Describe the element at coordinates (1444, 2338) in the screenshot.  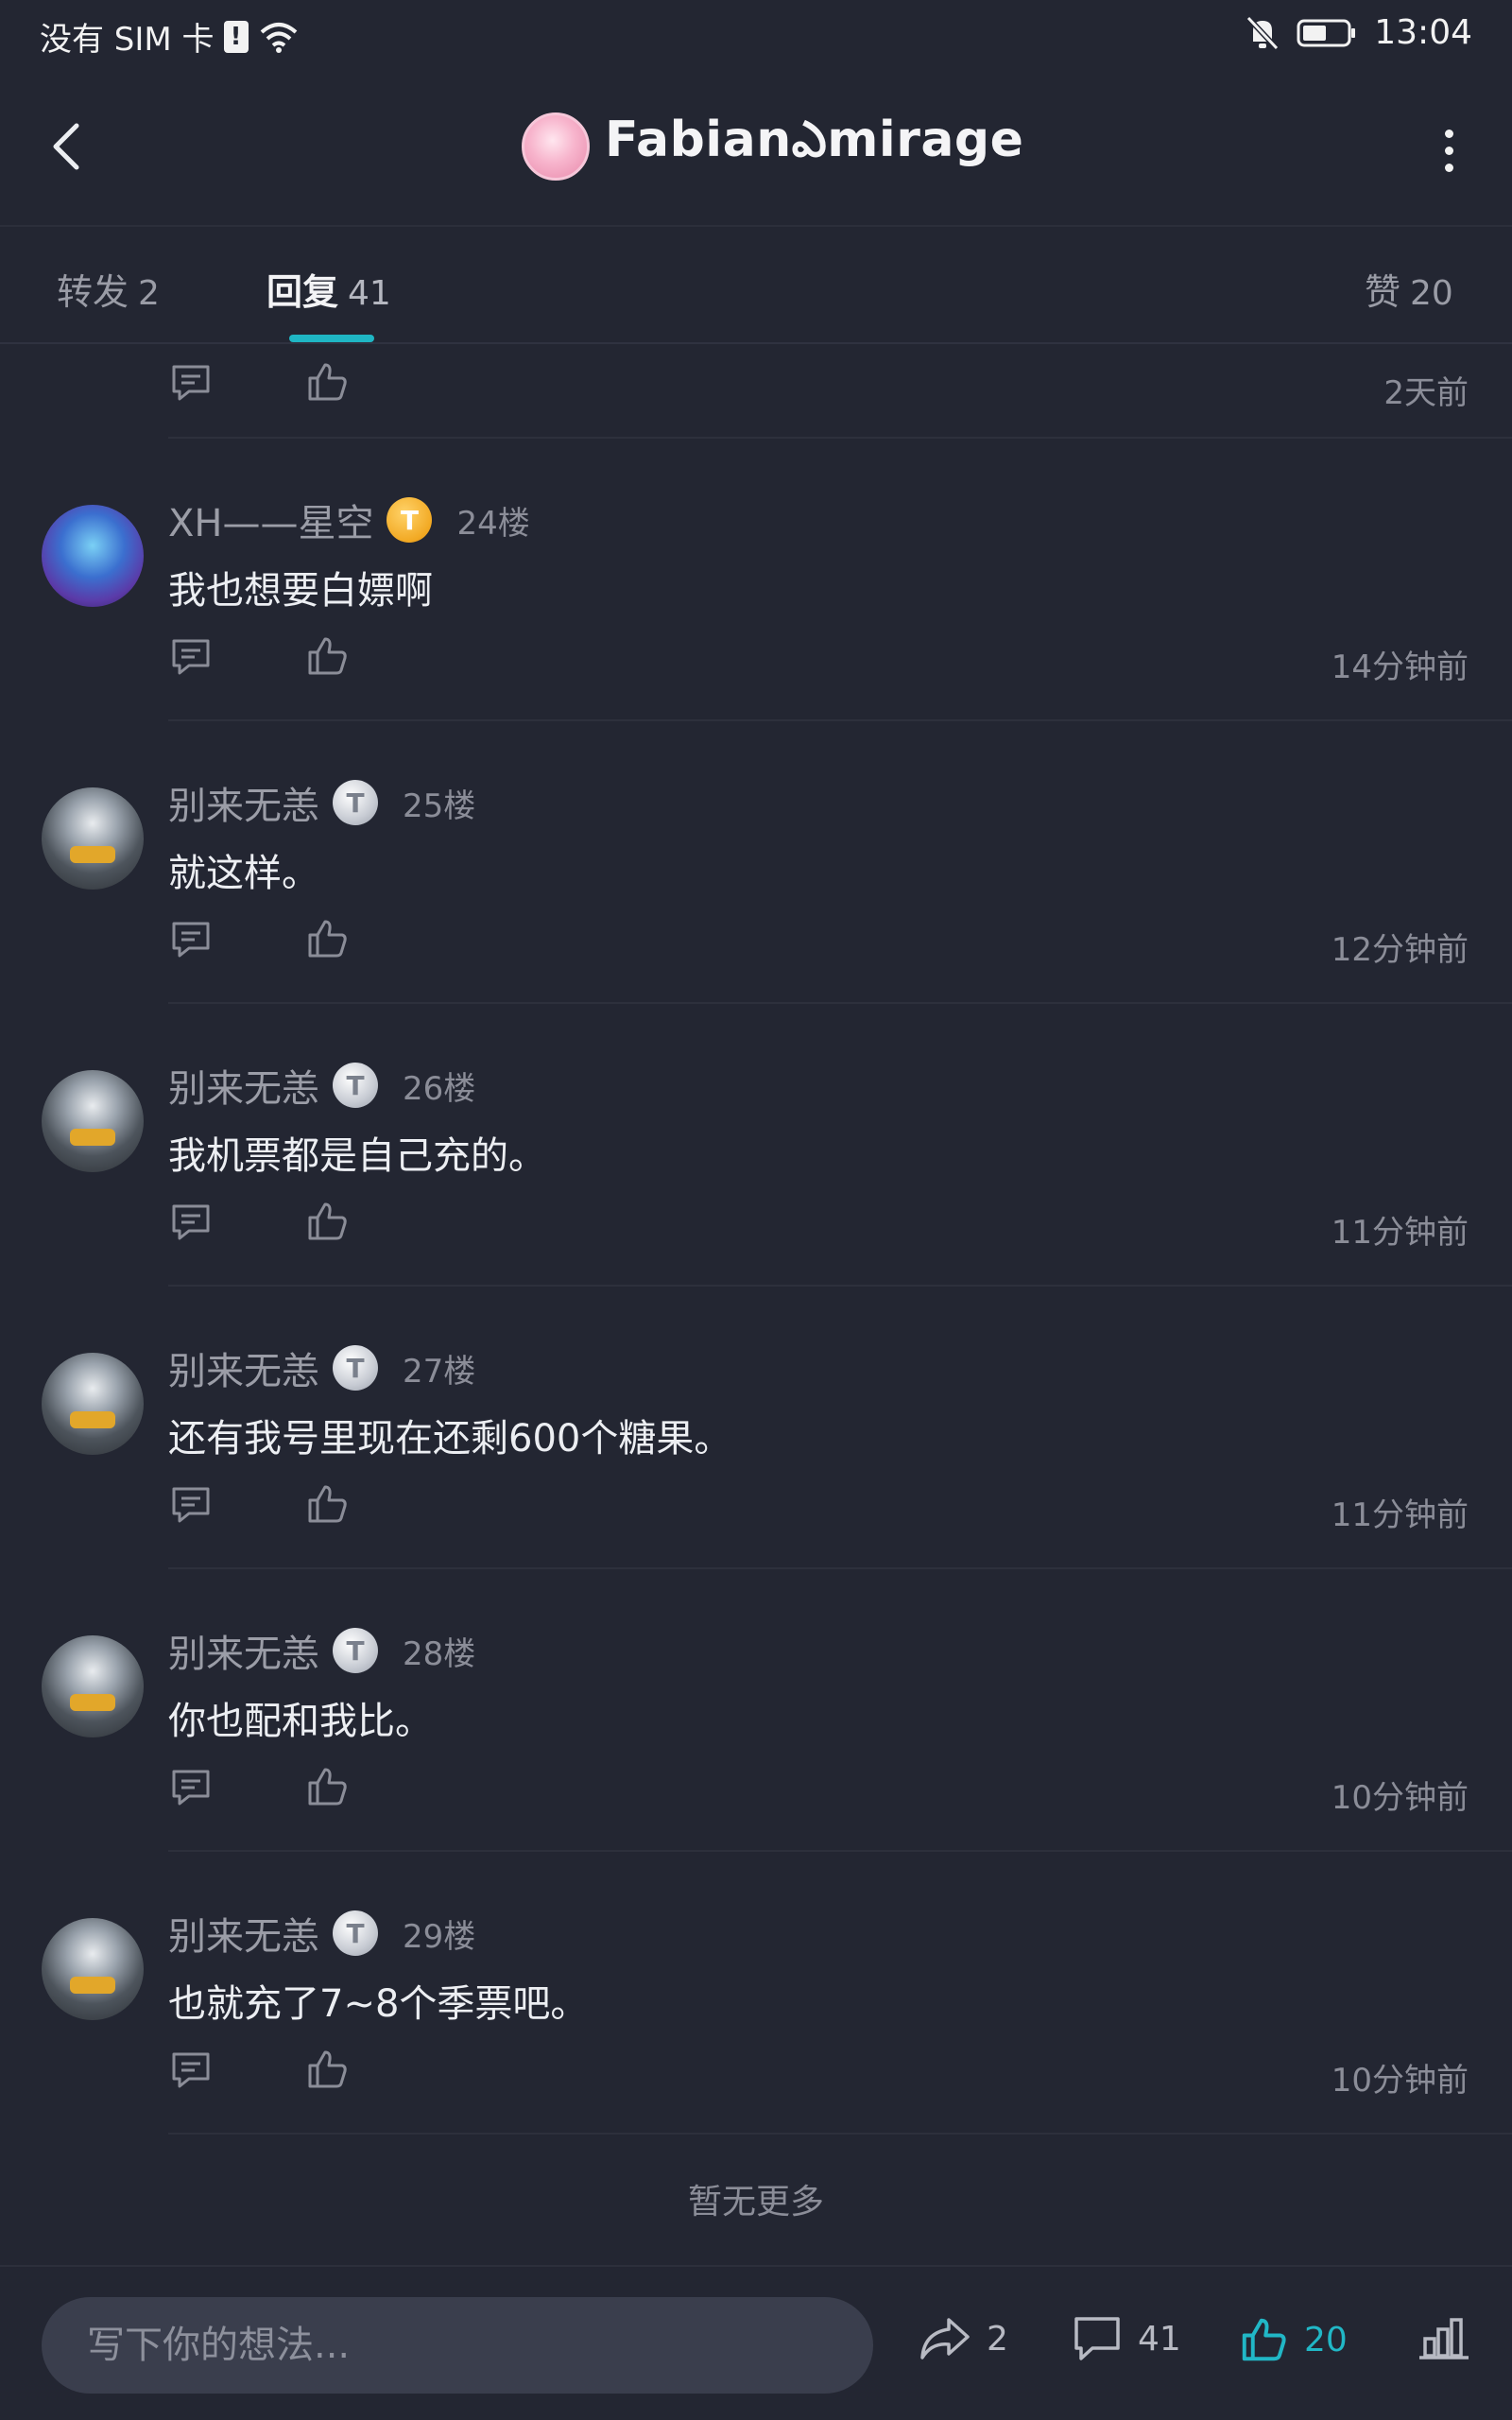
I see `stats-button` at that location.